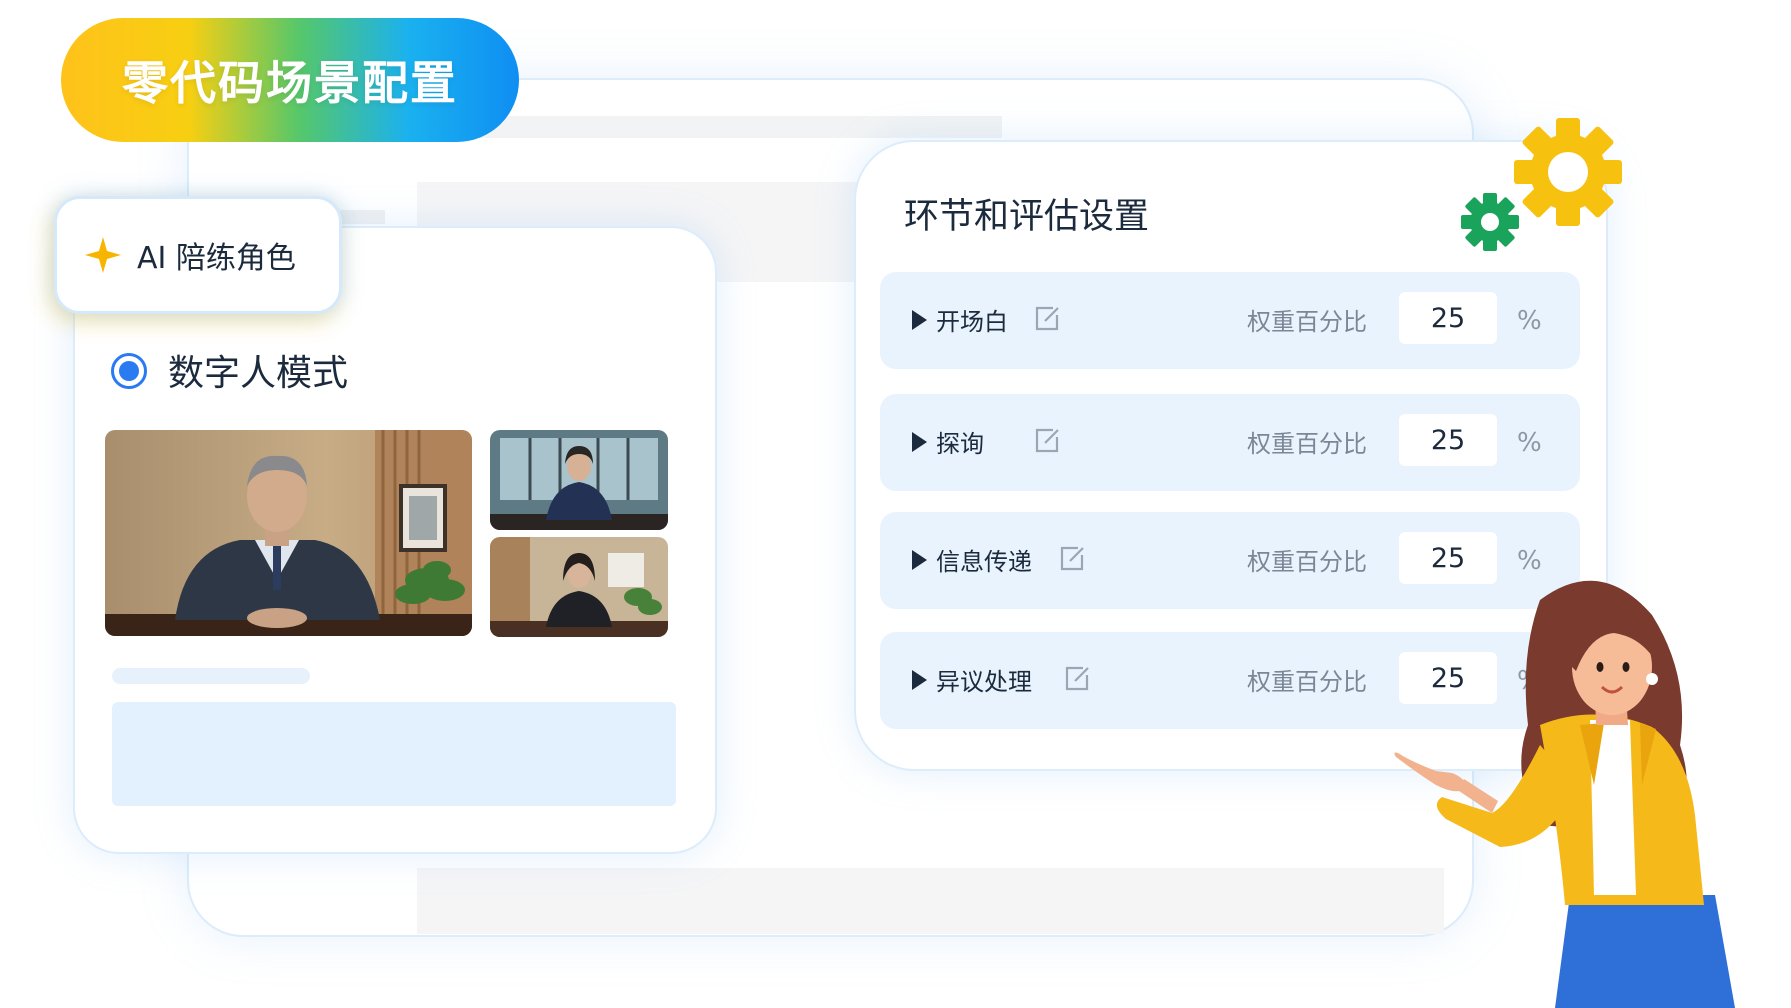 This screenshot has width=1791, height=1008. What do you see at coordinates (1564, 794) in the screenshot?
I see `presenter-illustration` at bounding box center [1564, 794].